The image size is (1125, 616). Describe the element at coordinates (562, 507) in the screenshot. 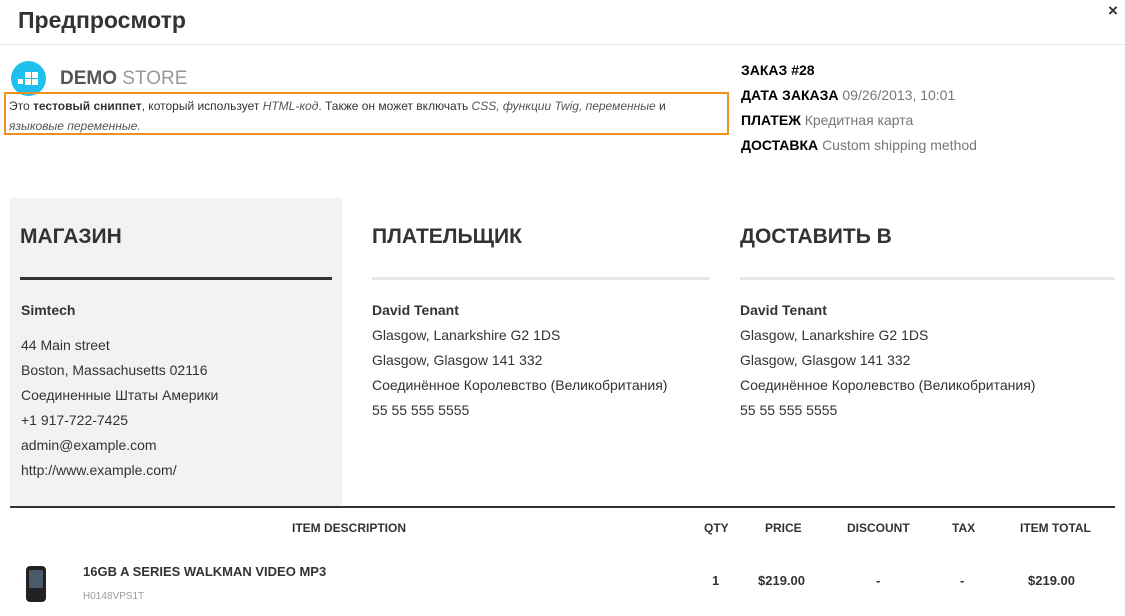

I see `table-top-border` at that location.